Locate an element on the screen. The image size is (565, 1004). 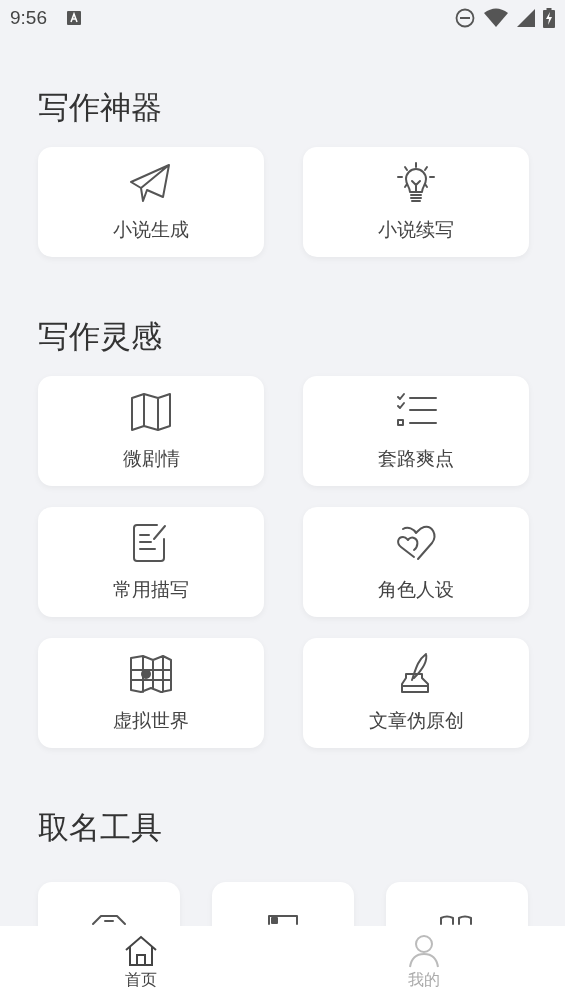
section-title: 写作神器 is located at coordinates (100, 107).